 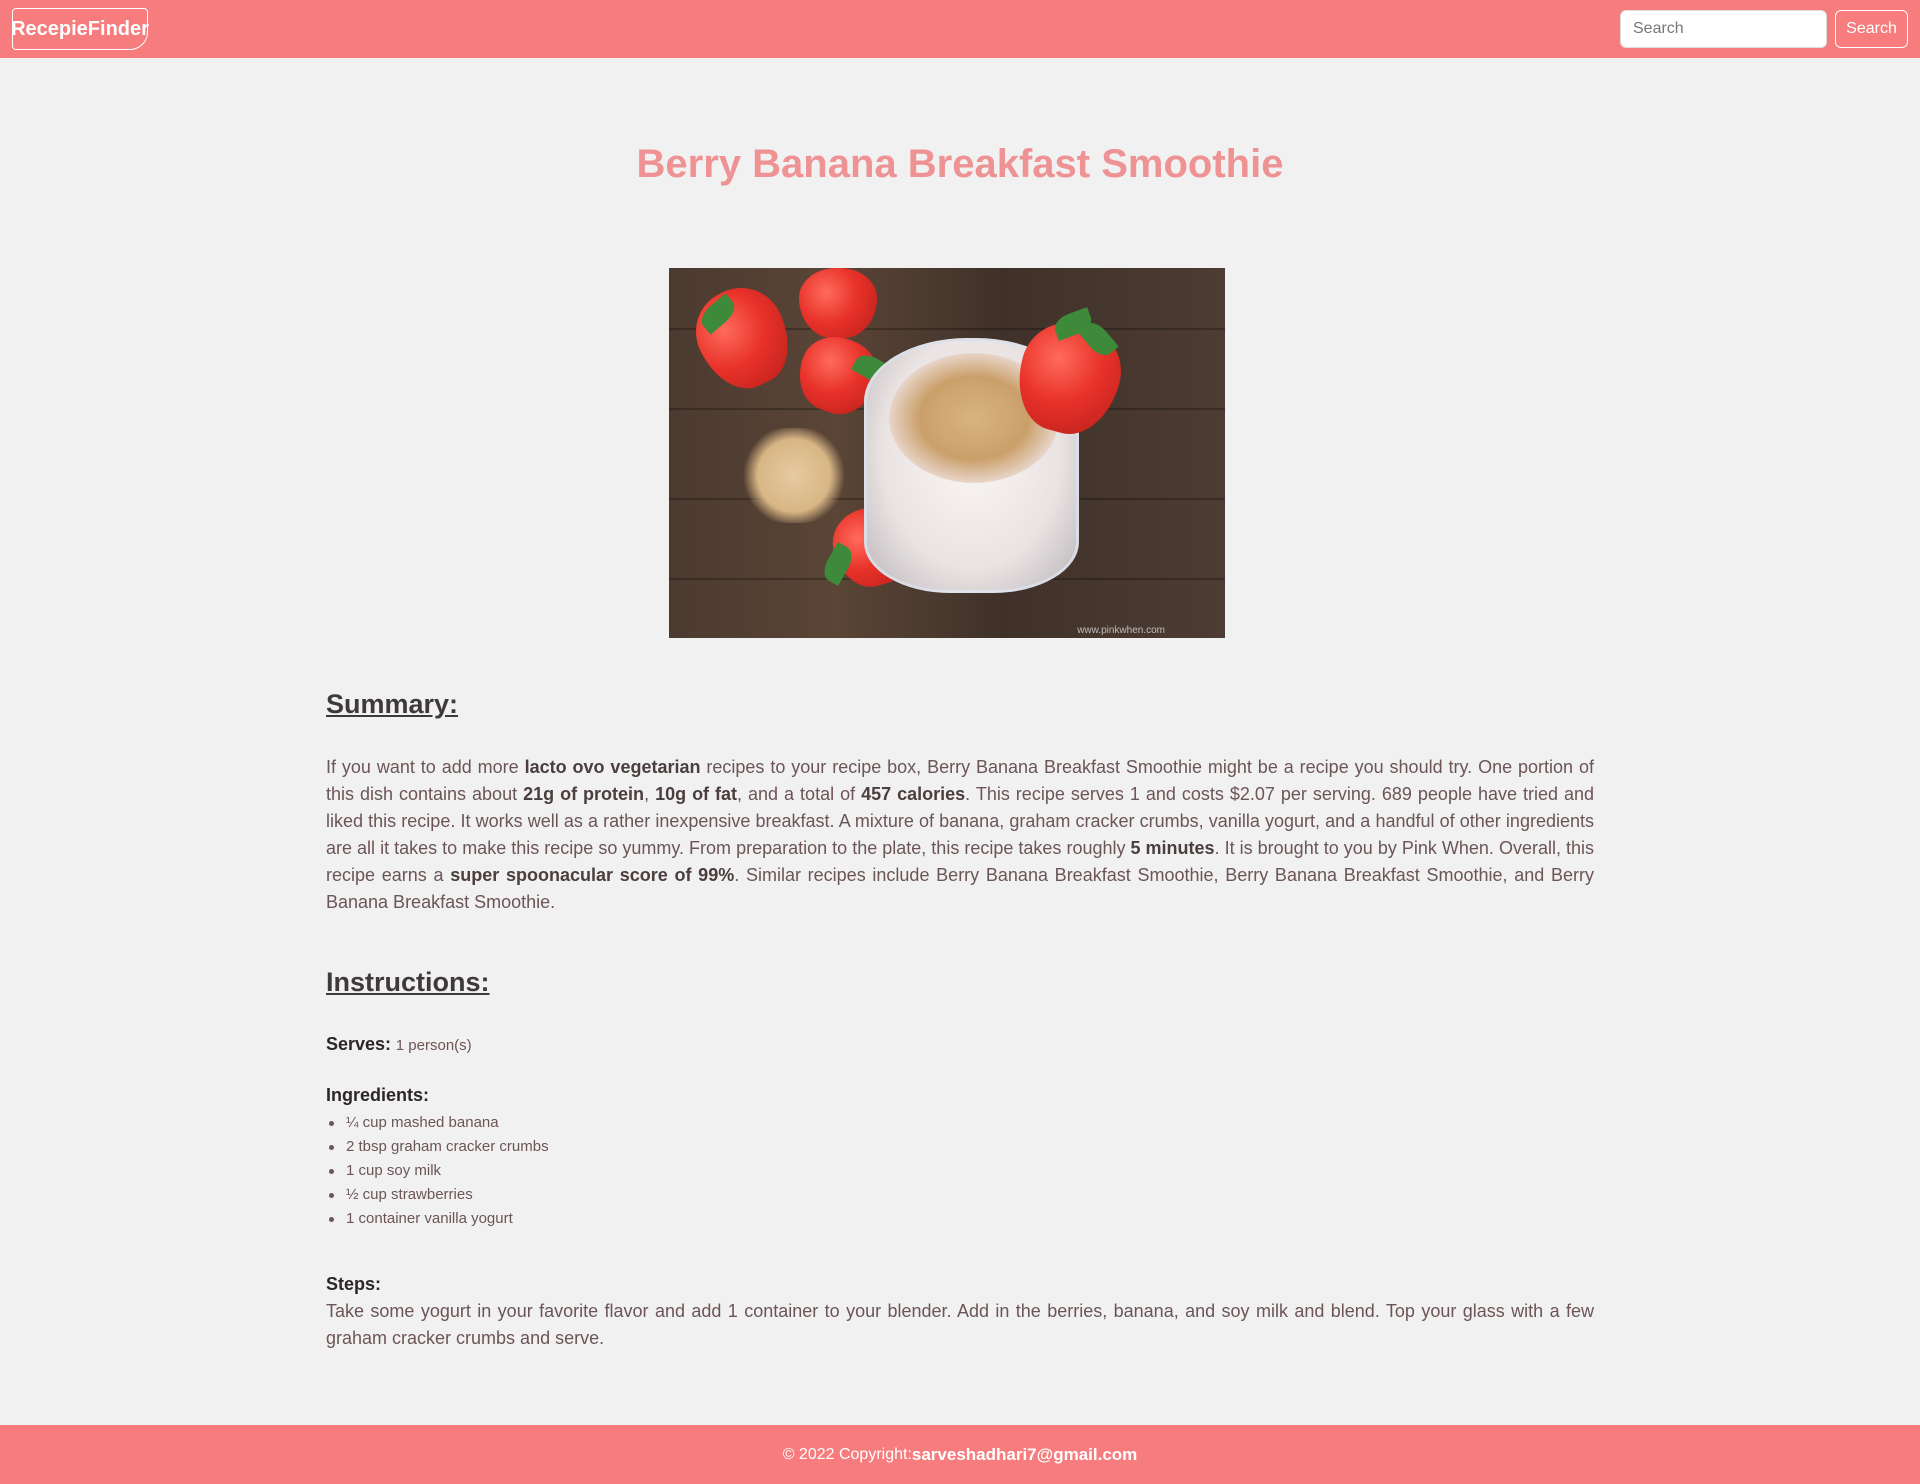 What do you see at coordinates (439, 1195) in the screenshot?
I see `ingredient-item: ½ cup strawberries` at bounding box center [439, 1195].